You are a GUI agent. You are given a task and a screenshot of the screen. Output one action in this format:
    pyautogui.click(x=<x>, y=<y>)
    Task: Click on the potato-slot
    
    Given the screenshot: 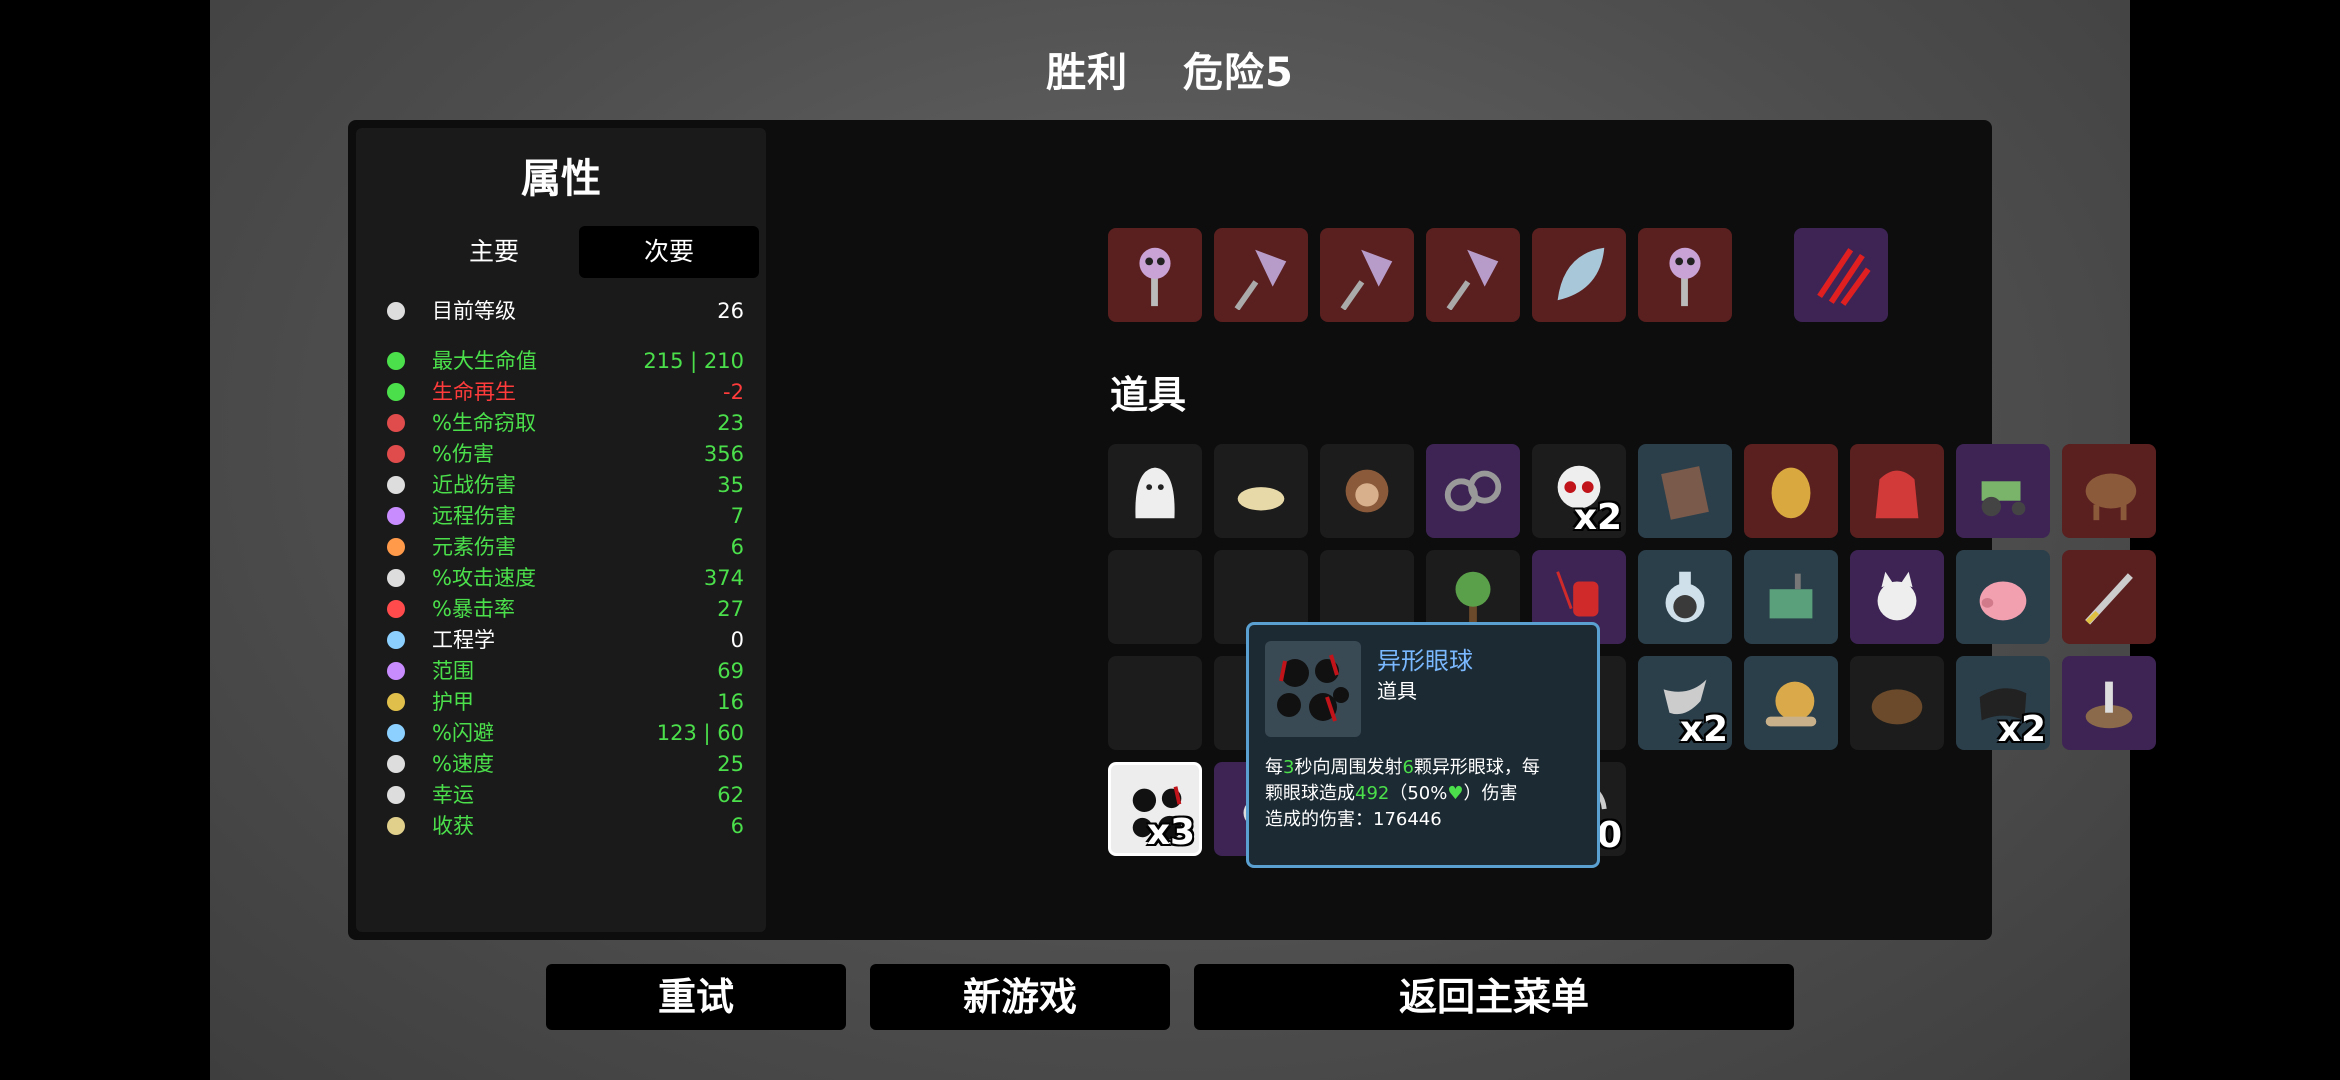 What is the action you would take?
    pyautogui.click(x=1791, y=491)
    